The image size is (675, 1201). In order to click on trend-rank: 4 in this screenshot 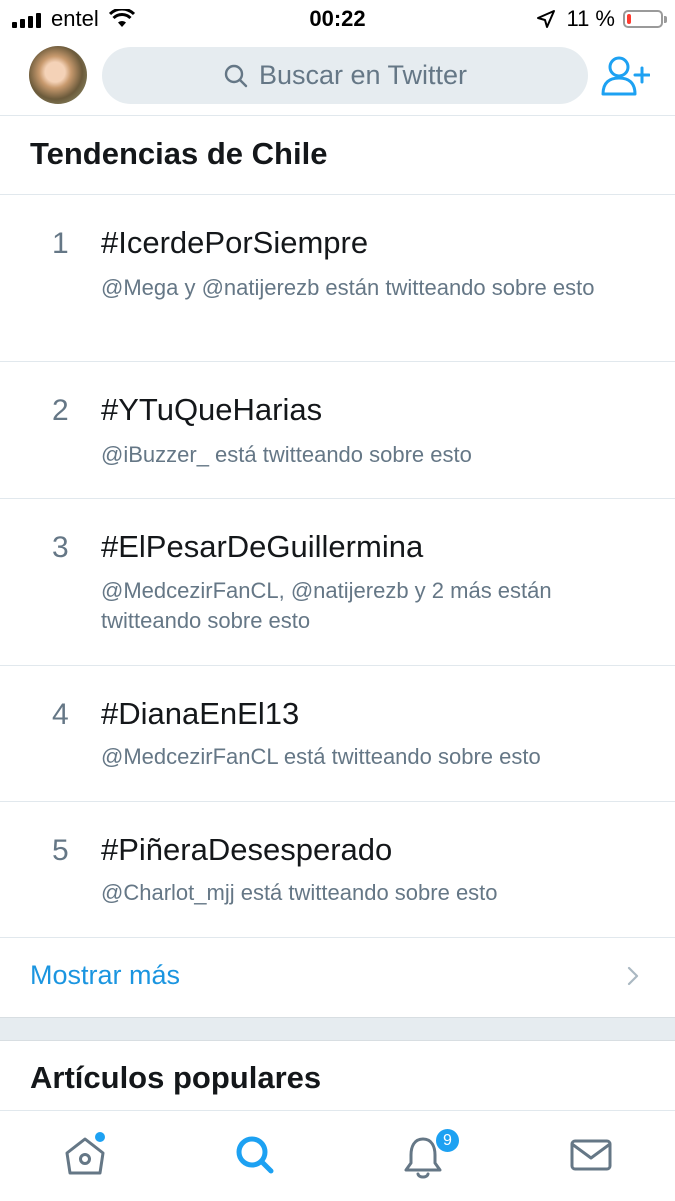, I will do `click(60, 714)`.